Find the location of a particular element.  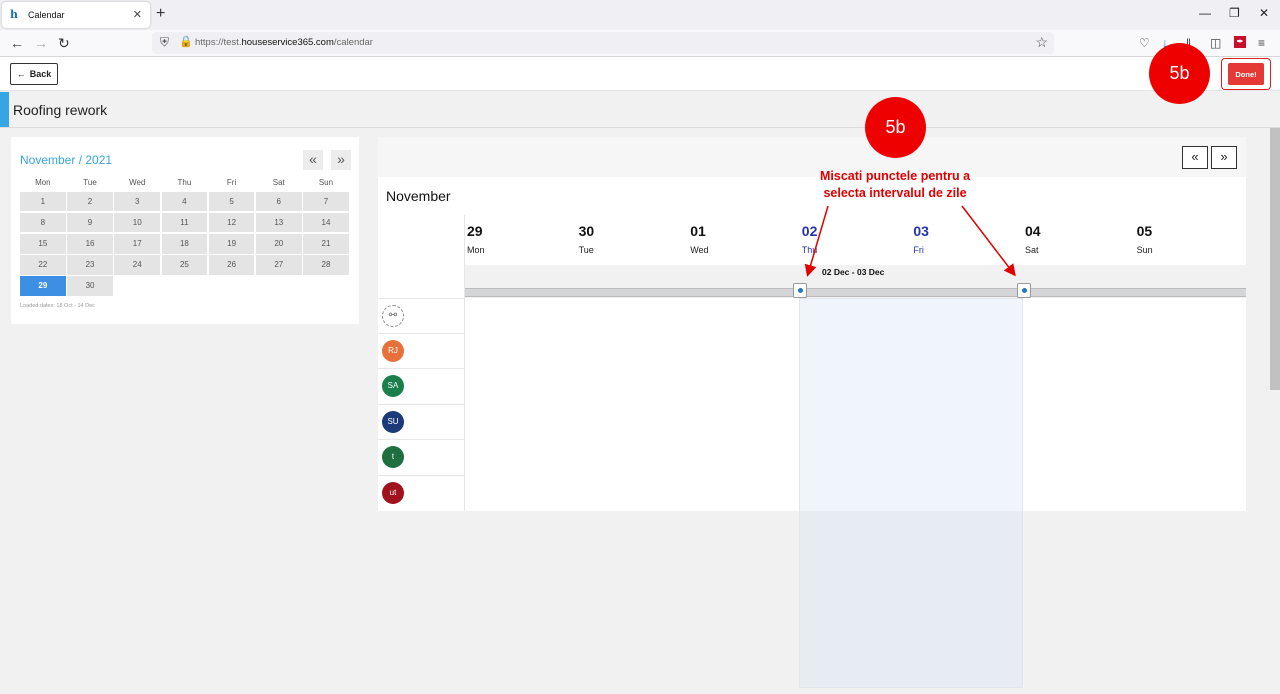

page-scrollbar-thumb is located at coordinates (1275, 259).